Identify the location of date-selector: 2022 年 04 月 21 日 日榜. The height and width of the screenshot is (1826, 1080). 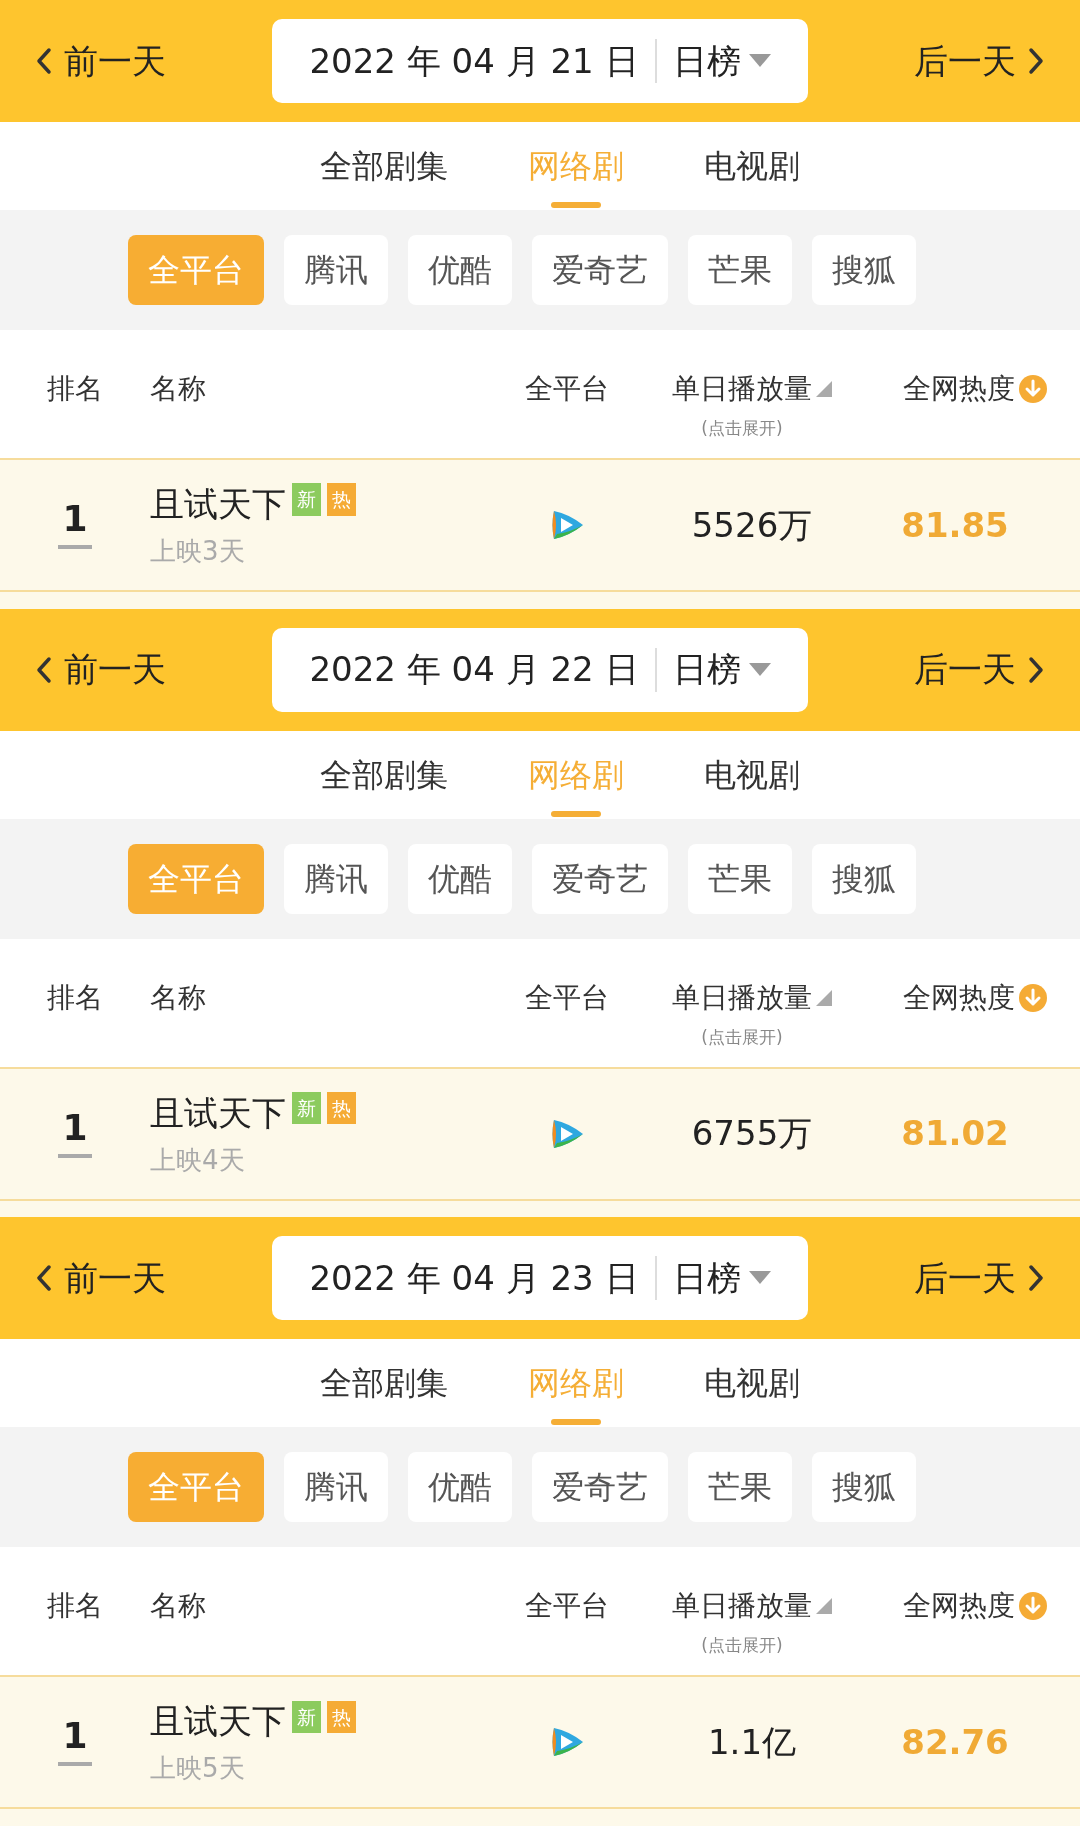
(540, 61).